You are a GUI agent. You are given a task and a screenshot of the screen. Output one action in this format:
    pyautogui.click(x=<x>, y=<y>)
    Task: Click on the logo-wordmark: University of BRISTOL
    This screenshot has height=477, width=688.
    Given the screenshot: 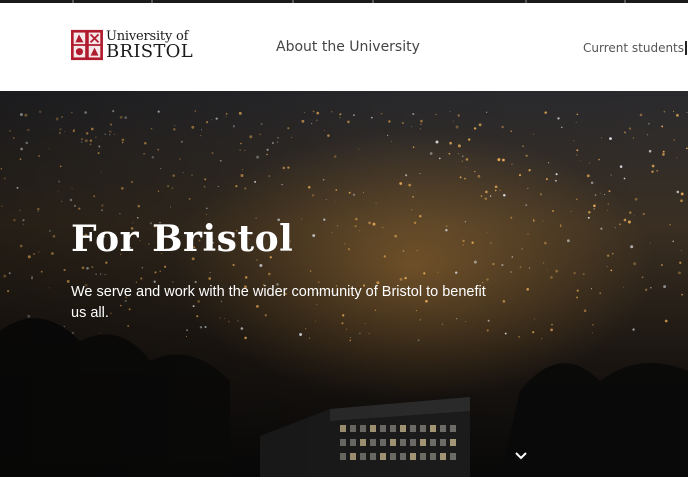 What is the action you would take?
    pyautogui.click(x=149, y=45)
    